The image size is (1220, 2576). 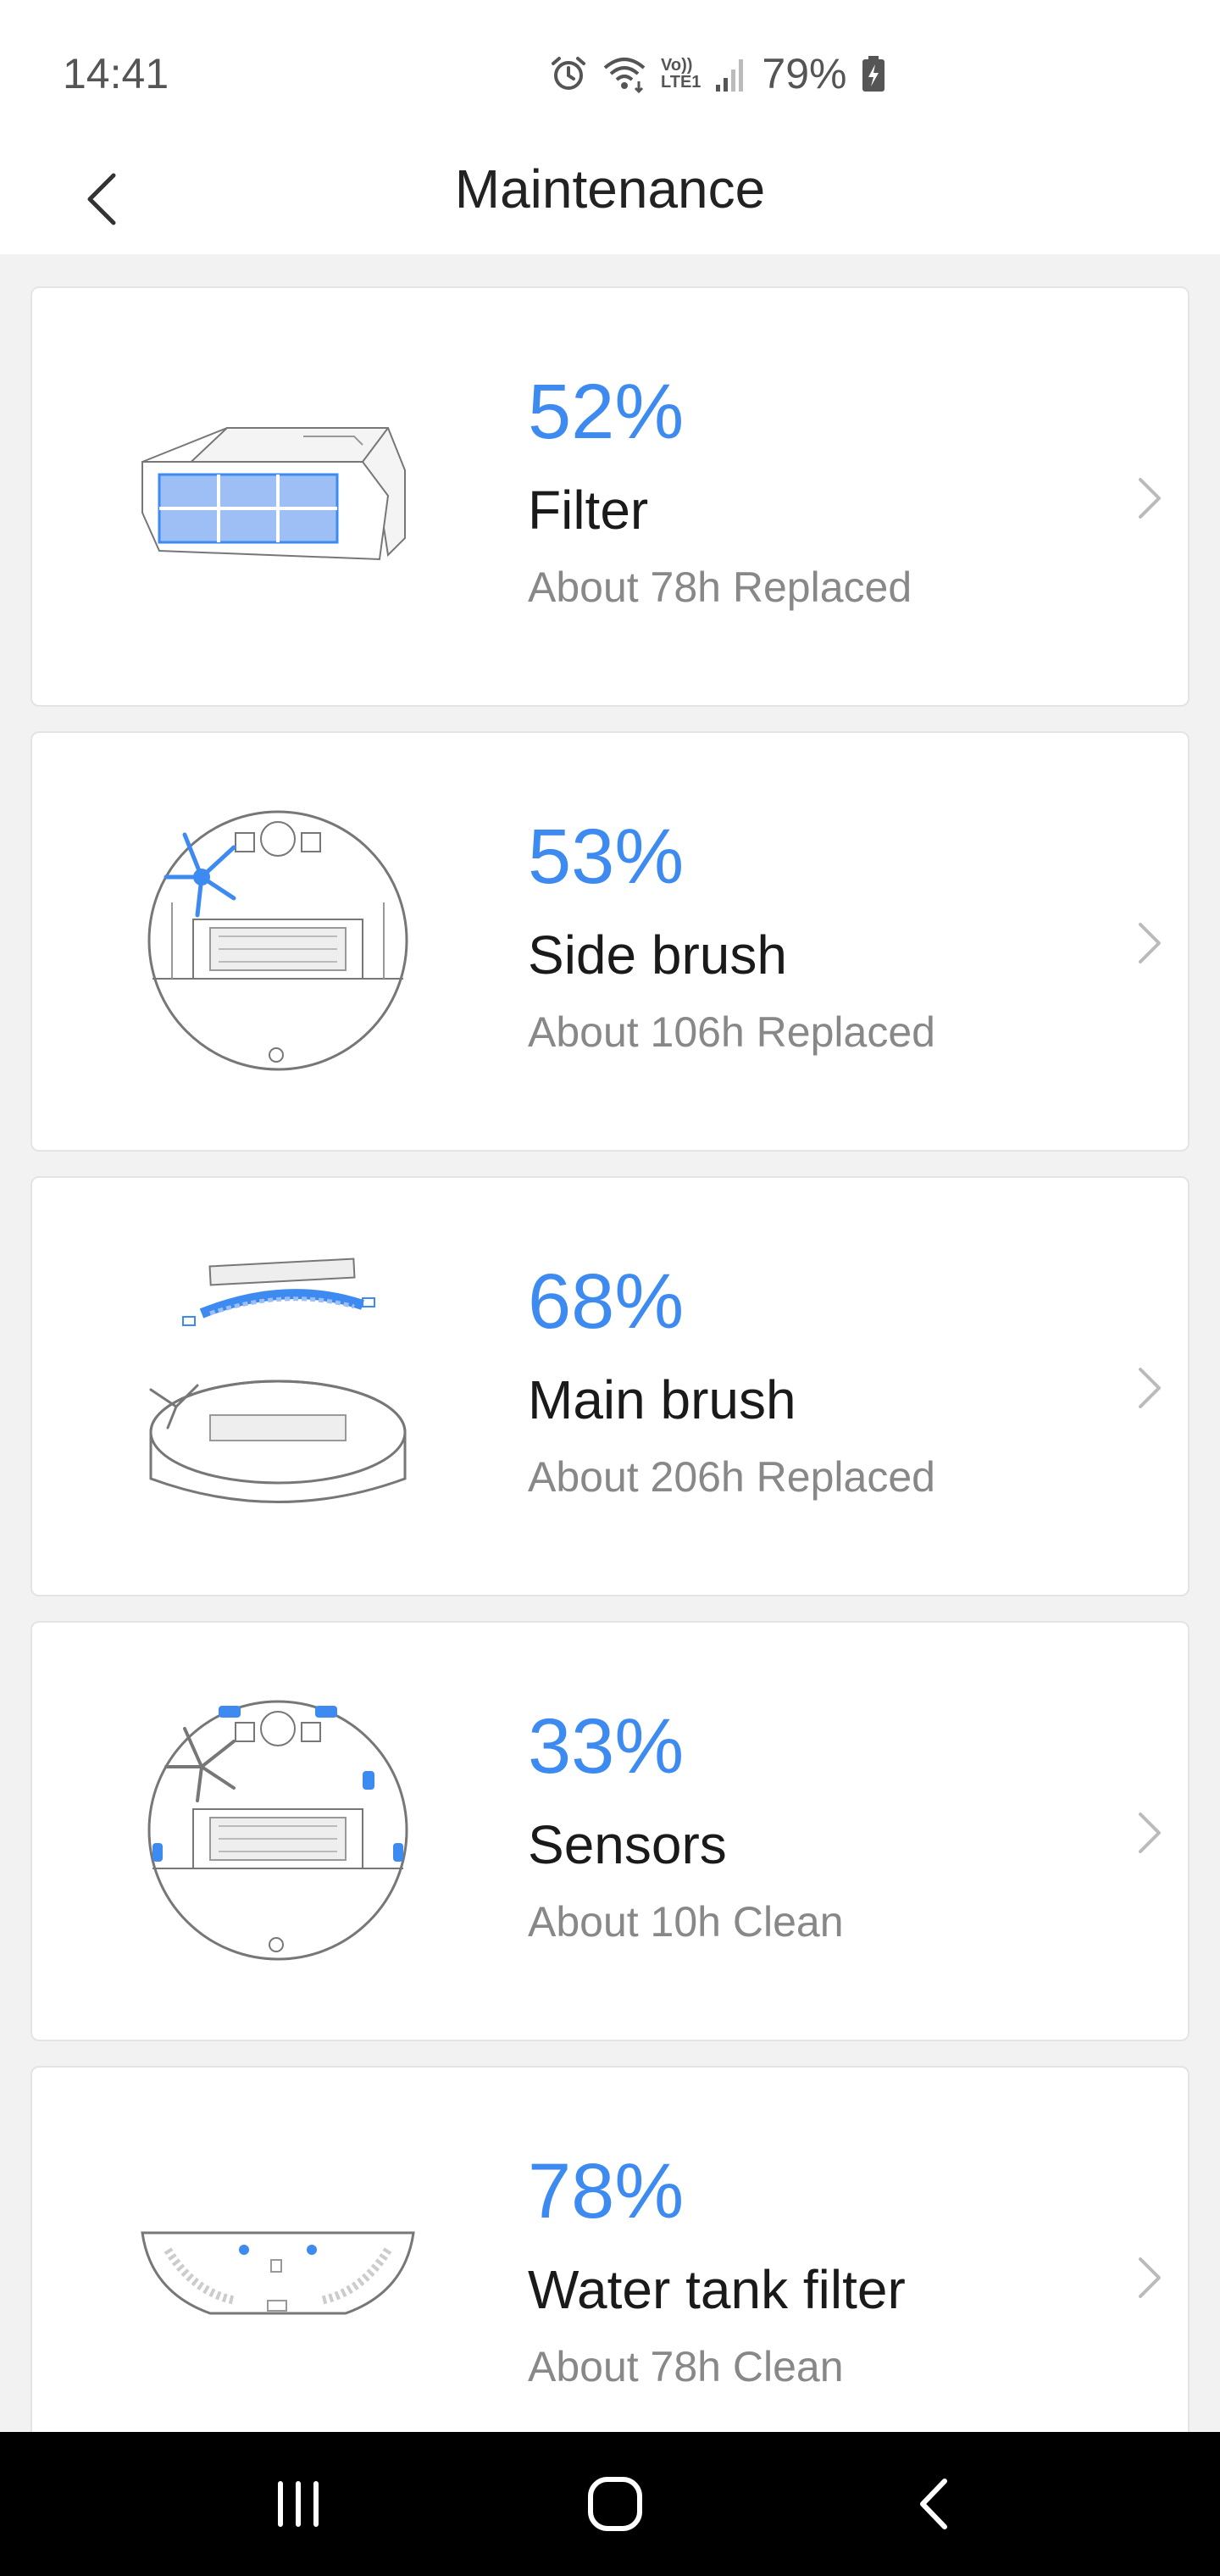 I want to click on card-text: 78% Water tank filter About 78h Clean, so click(x=717, y=2270).